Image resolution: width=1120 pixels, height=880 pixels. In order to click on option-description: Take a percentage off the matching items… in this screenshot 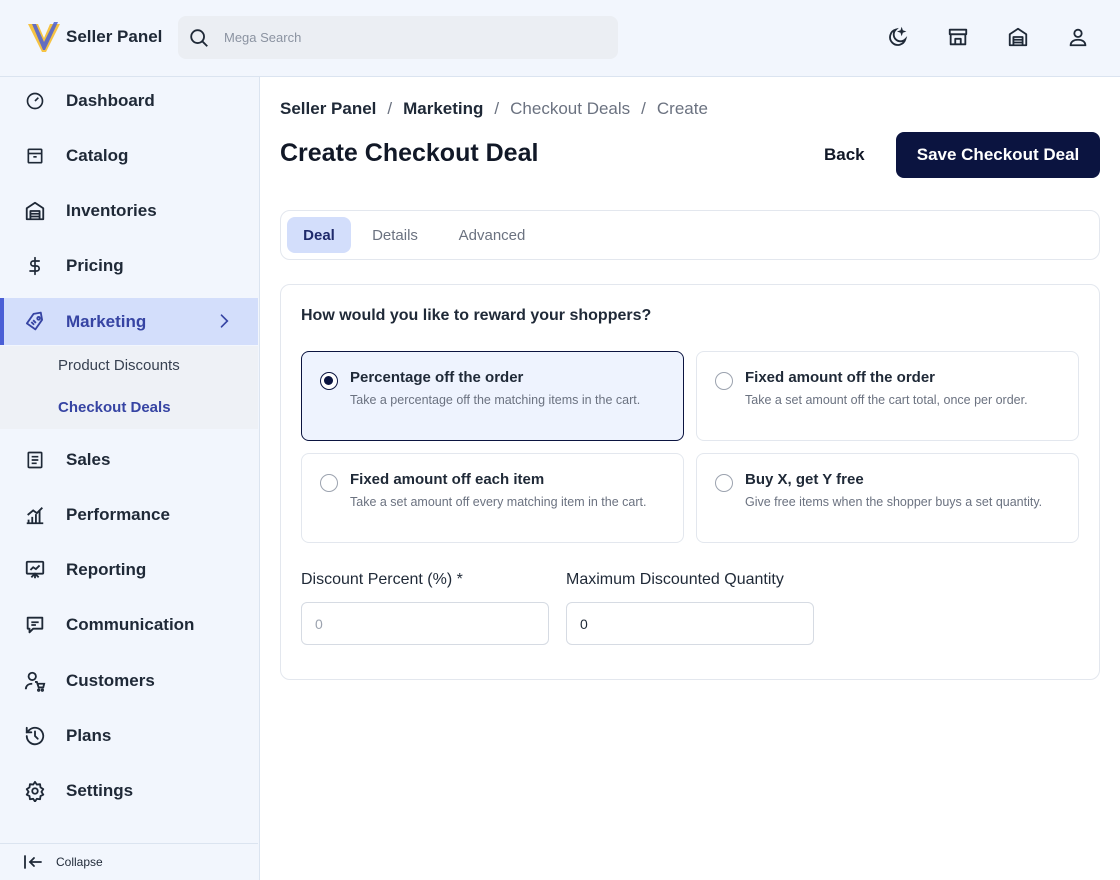, I will do `click(495, 400)`.